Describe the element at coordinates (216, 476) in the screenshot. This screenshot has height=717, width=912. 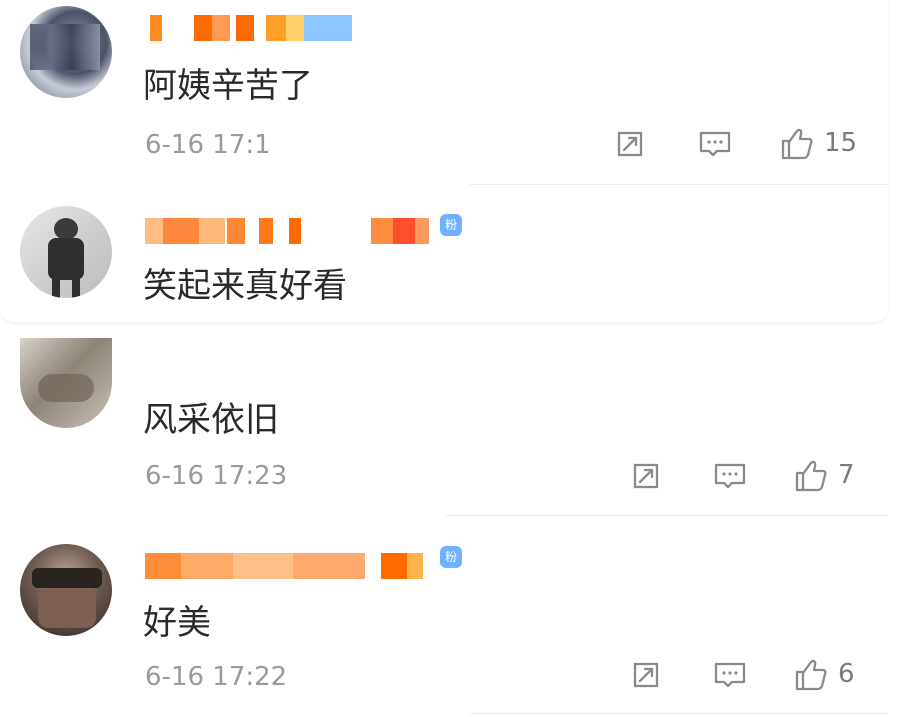
I see `comment-time: 6-16 17:23` at that location.